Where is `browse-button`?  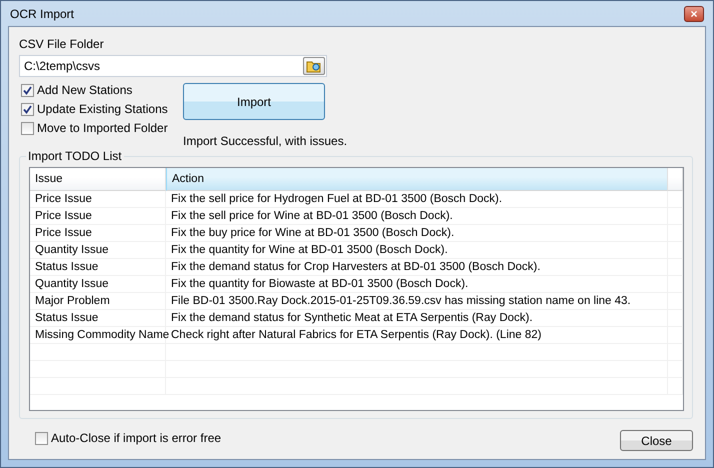 browse-button is located at coordinates (314, 66).